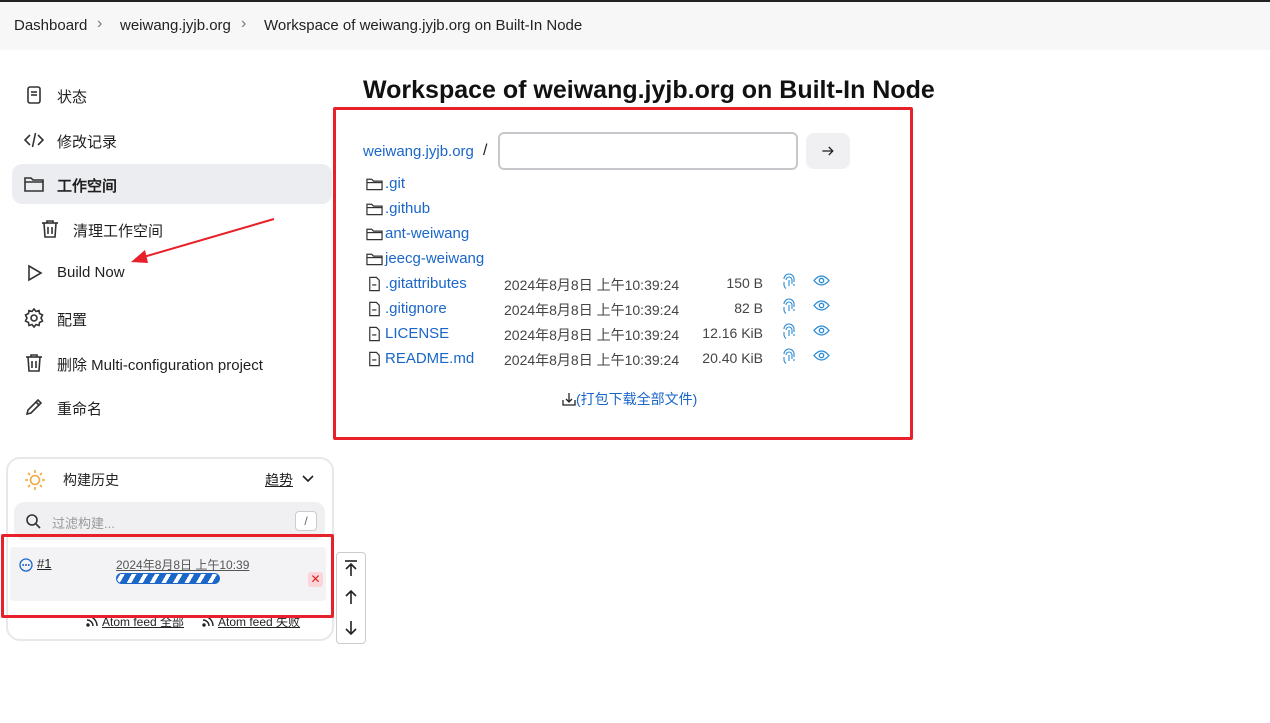  I want to click on list-item: ant-weiwang, so click(601, 234).